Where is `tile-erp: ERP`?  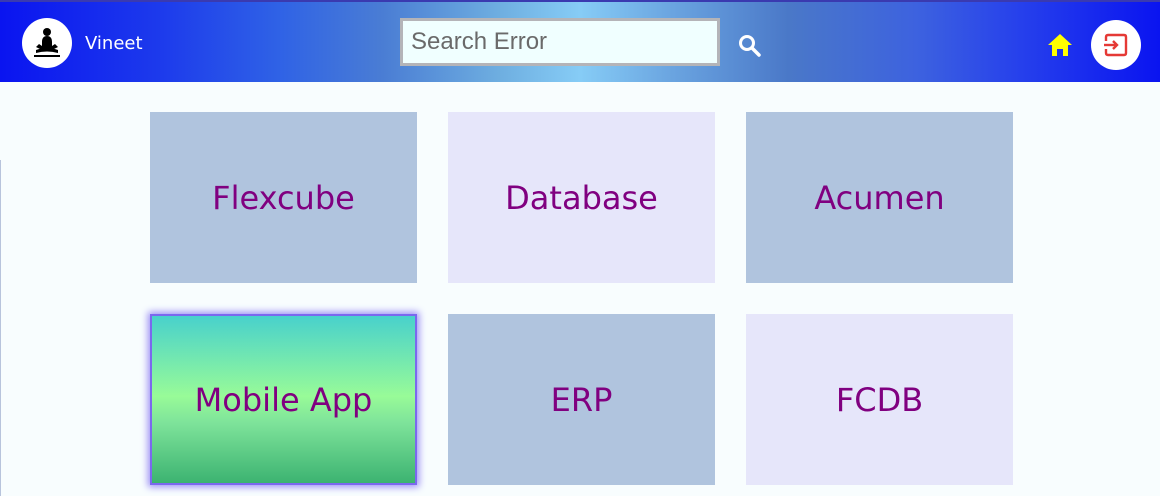
tile-erp: ERP is located at coordinates (581, 399).